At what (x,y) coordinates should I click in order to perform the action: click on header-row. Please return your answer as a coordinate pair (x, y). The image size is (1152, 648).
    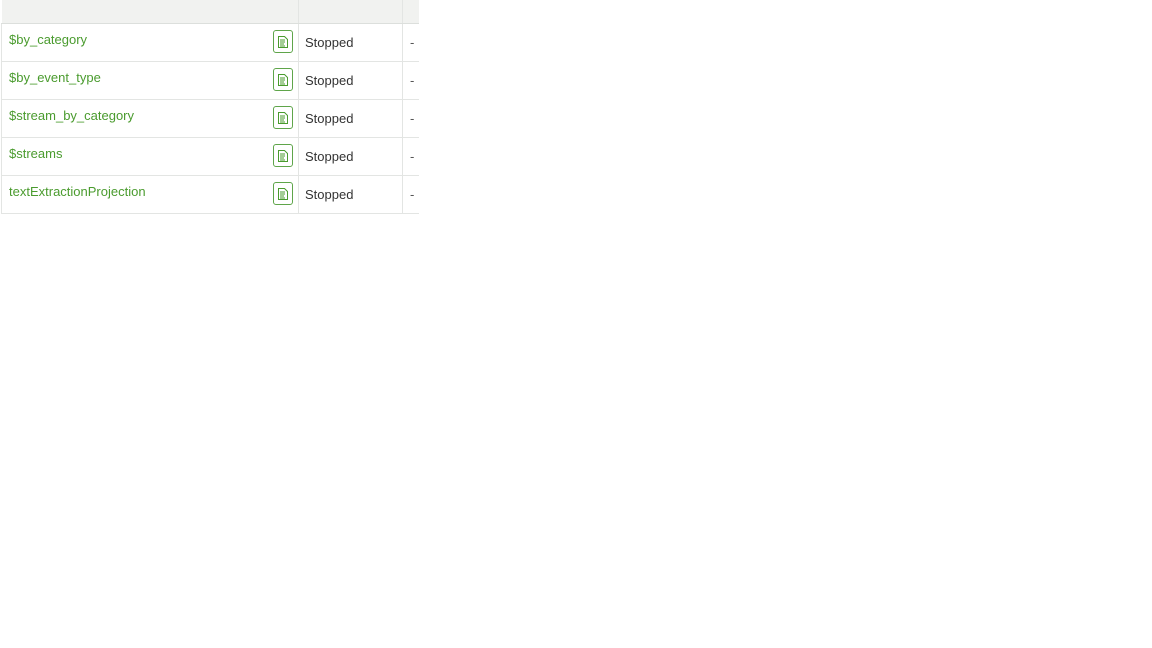
    Looking at the image, I should click on (210, 12).